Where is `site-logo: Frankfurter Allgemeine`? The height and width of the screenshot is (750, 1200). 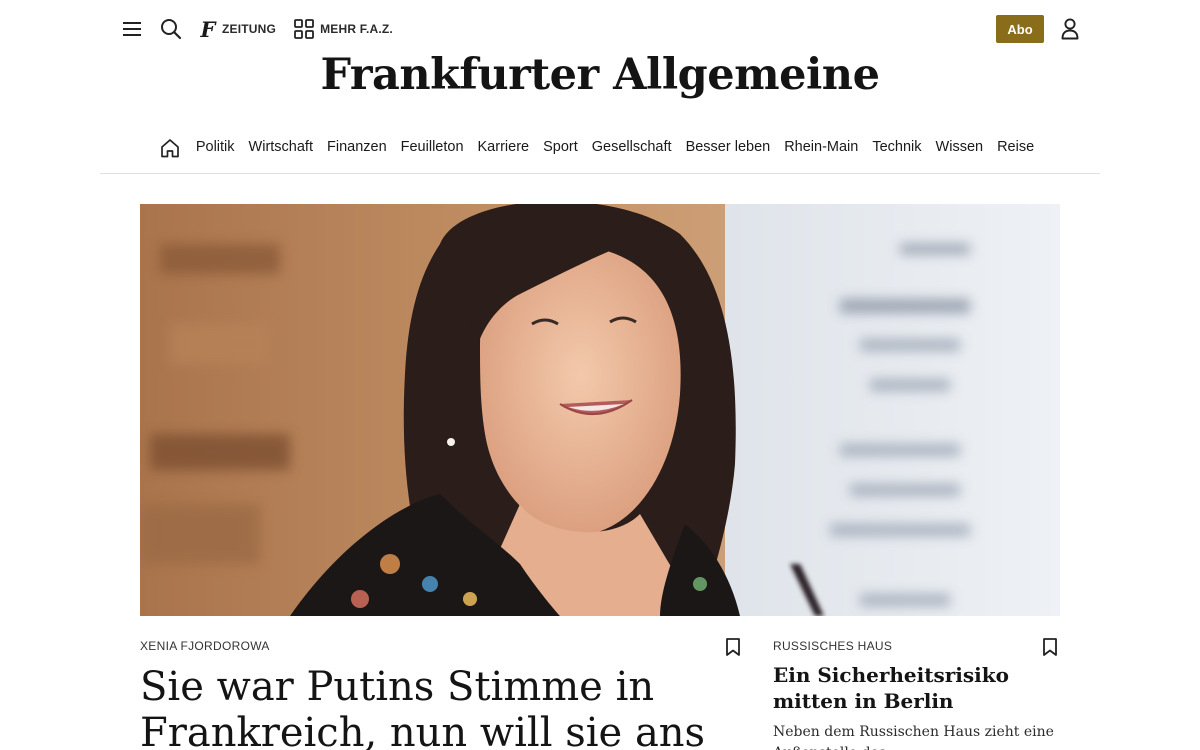 site-logo: Frankfurter Allgemeine is located at coordinates (600, 75).